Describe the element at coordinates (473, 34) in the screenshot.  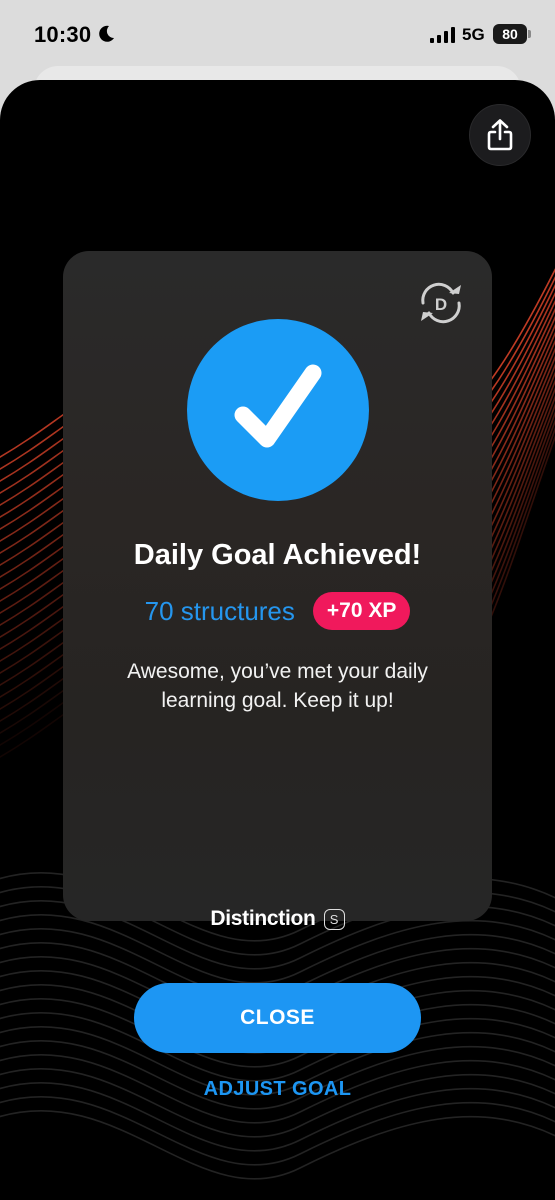
I see `network-label: 5G` at that location.